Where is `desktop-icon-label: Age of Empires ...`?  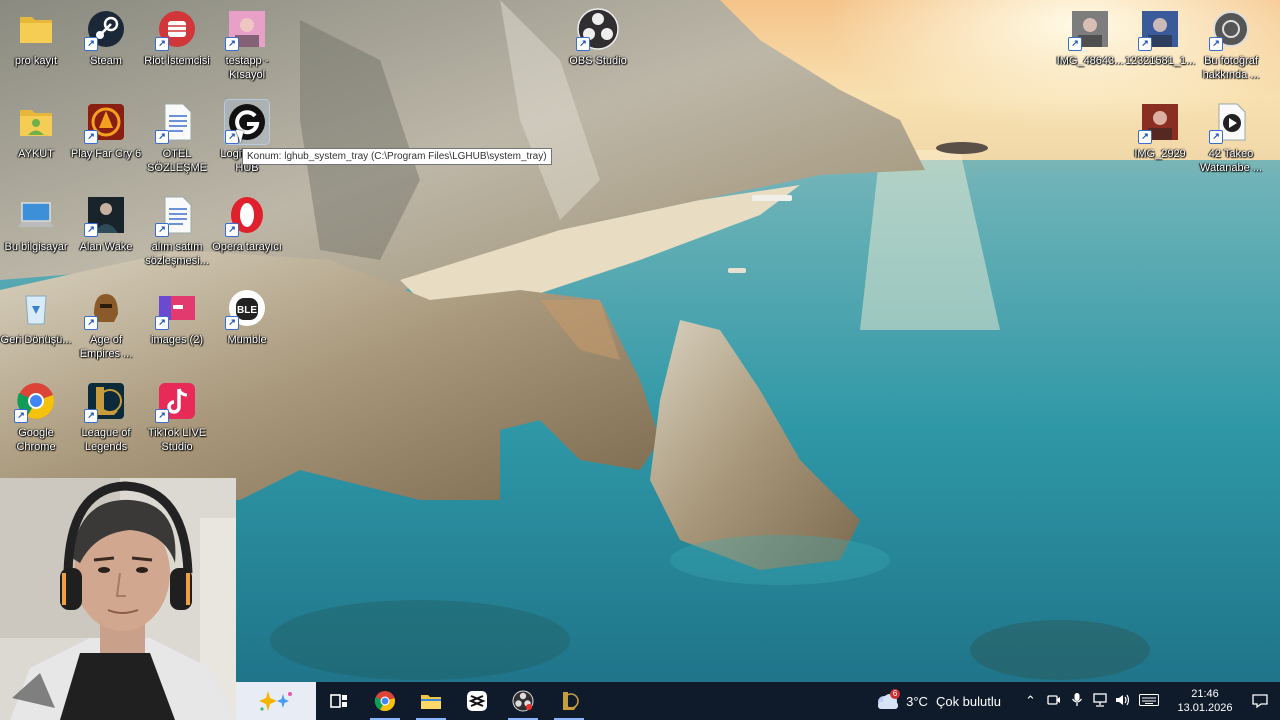 desktop-icon-label: Age of Empires ... is located at coordinates (106, 347).